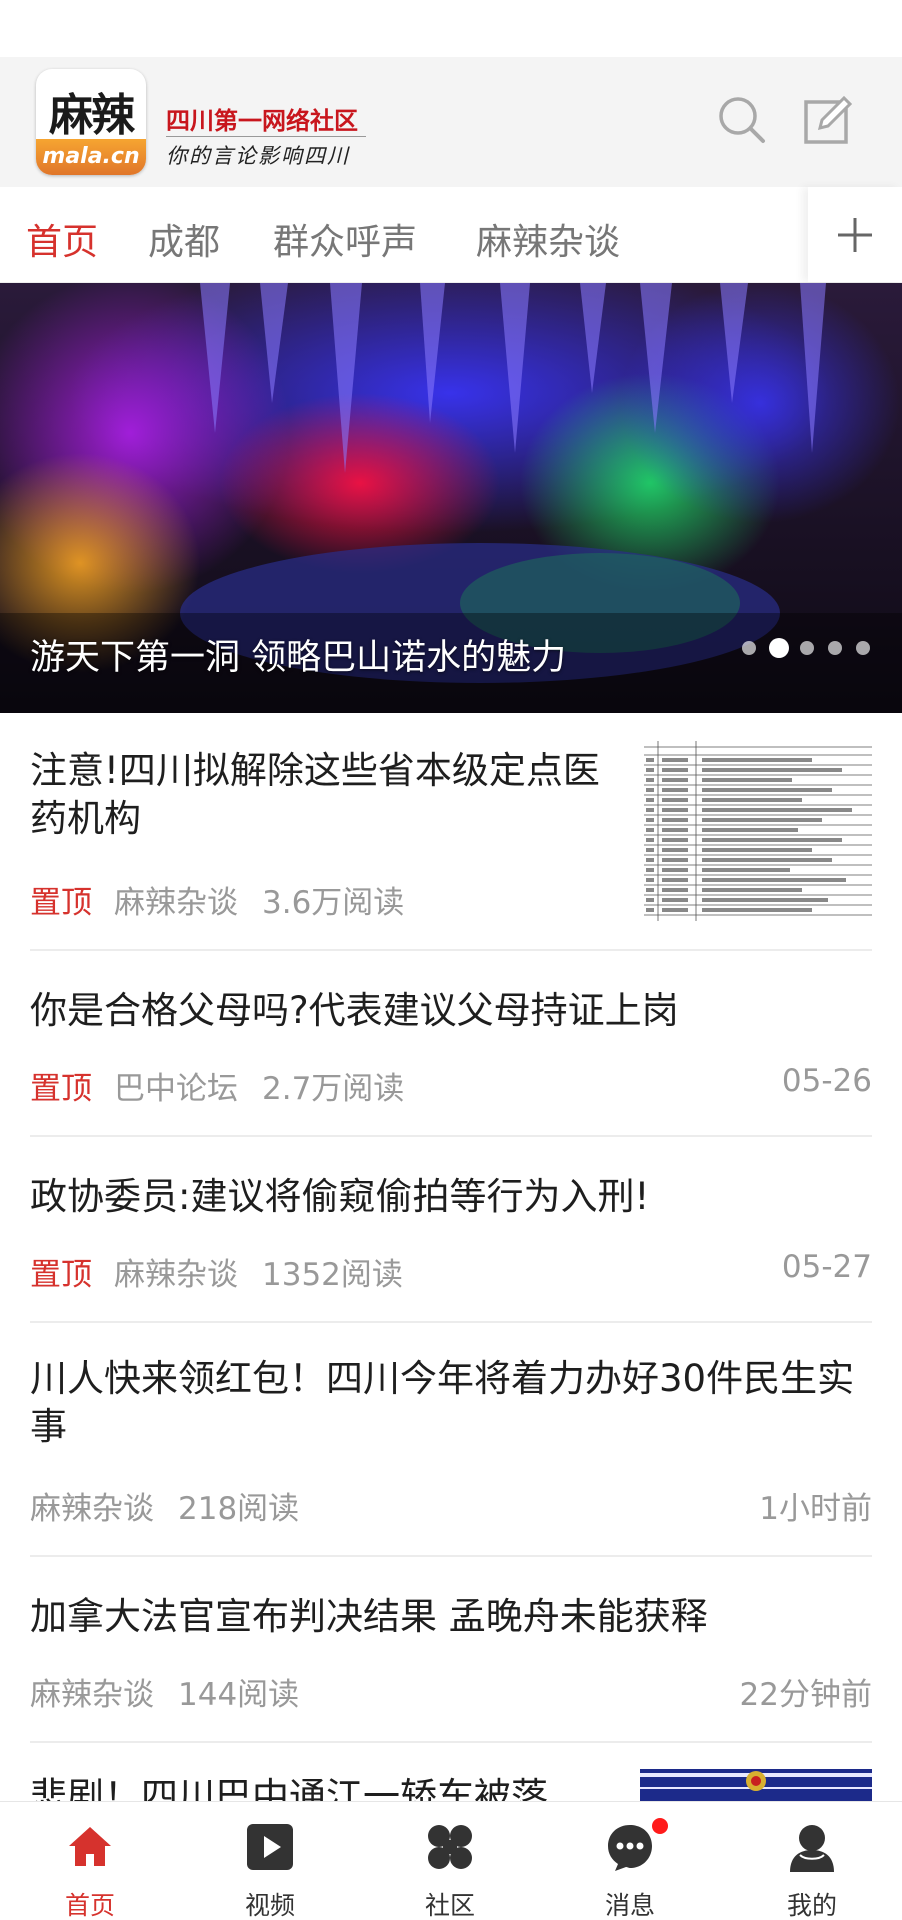  What do you see at coordinates (92, 115) in the screenshot?
I see `logo-text: 麻辣` at bounding box center [92, 115].